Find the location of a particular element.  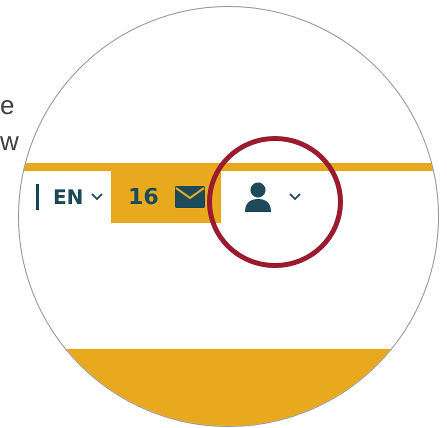

text-fragment: e is located at coordinates (7, 105).